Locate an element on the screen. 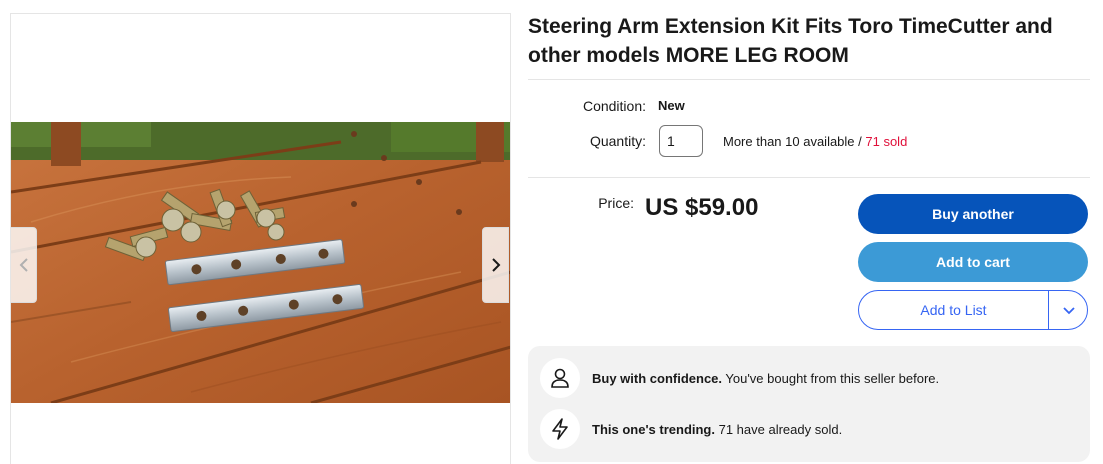  quantity-label: Quantity: is located at coordinates (617, 141).